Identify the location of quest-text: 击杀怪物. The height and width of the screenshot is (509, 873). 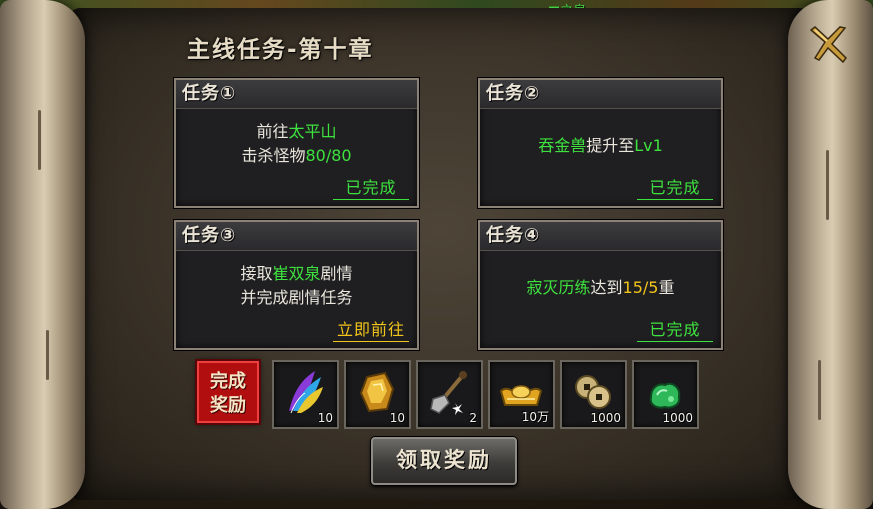
(273, 155).